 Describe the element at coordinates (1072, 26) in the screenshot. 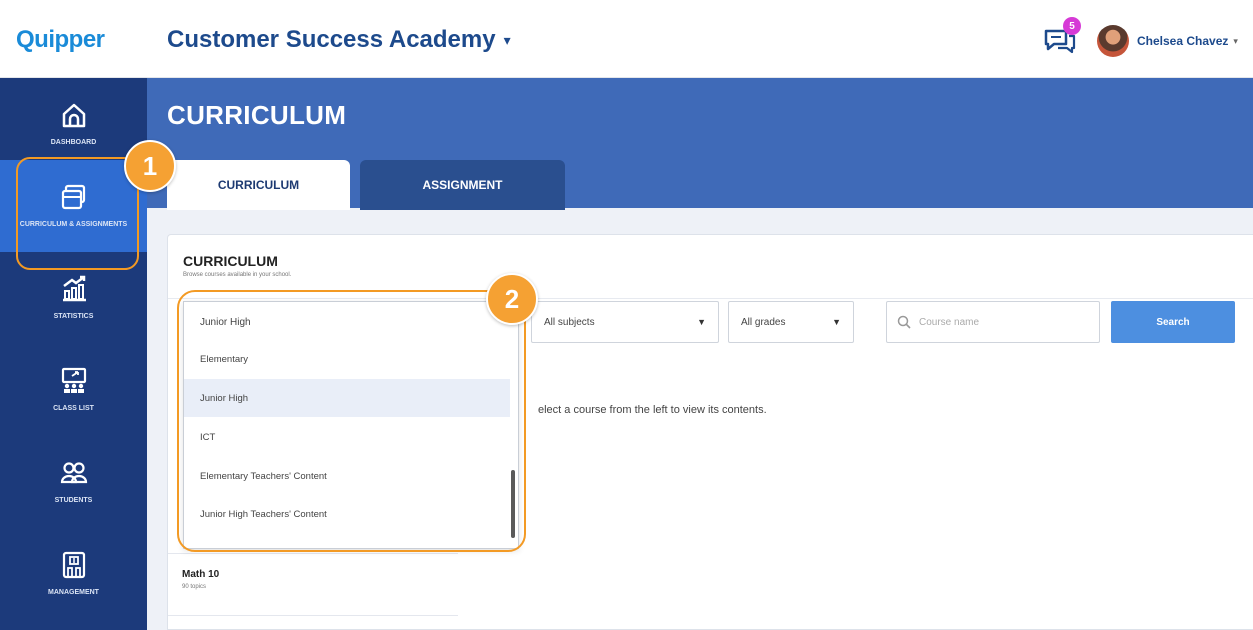

I see `notification-badge: 5` at that location.